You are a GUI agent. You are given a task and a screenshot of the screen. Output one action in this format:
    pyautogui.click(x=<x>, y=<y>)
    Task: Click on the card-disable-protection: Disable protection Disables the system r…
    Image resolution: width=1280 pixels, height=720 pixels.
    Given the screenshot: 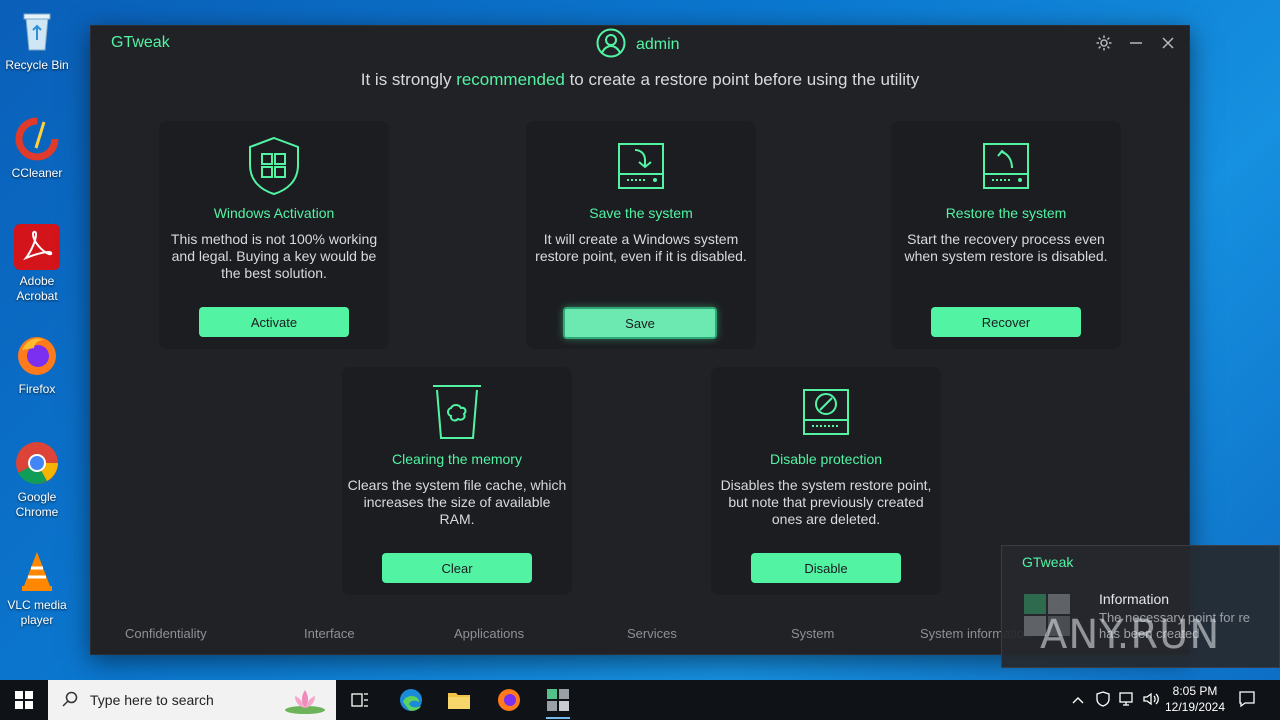 What is the action you would take?
    pyautogui.click(x=826, y=481)
    